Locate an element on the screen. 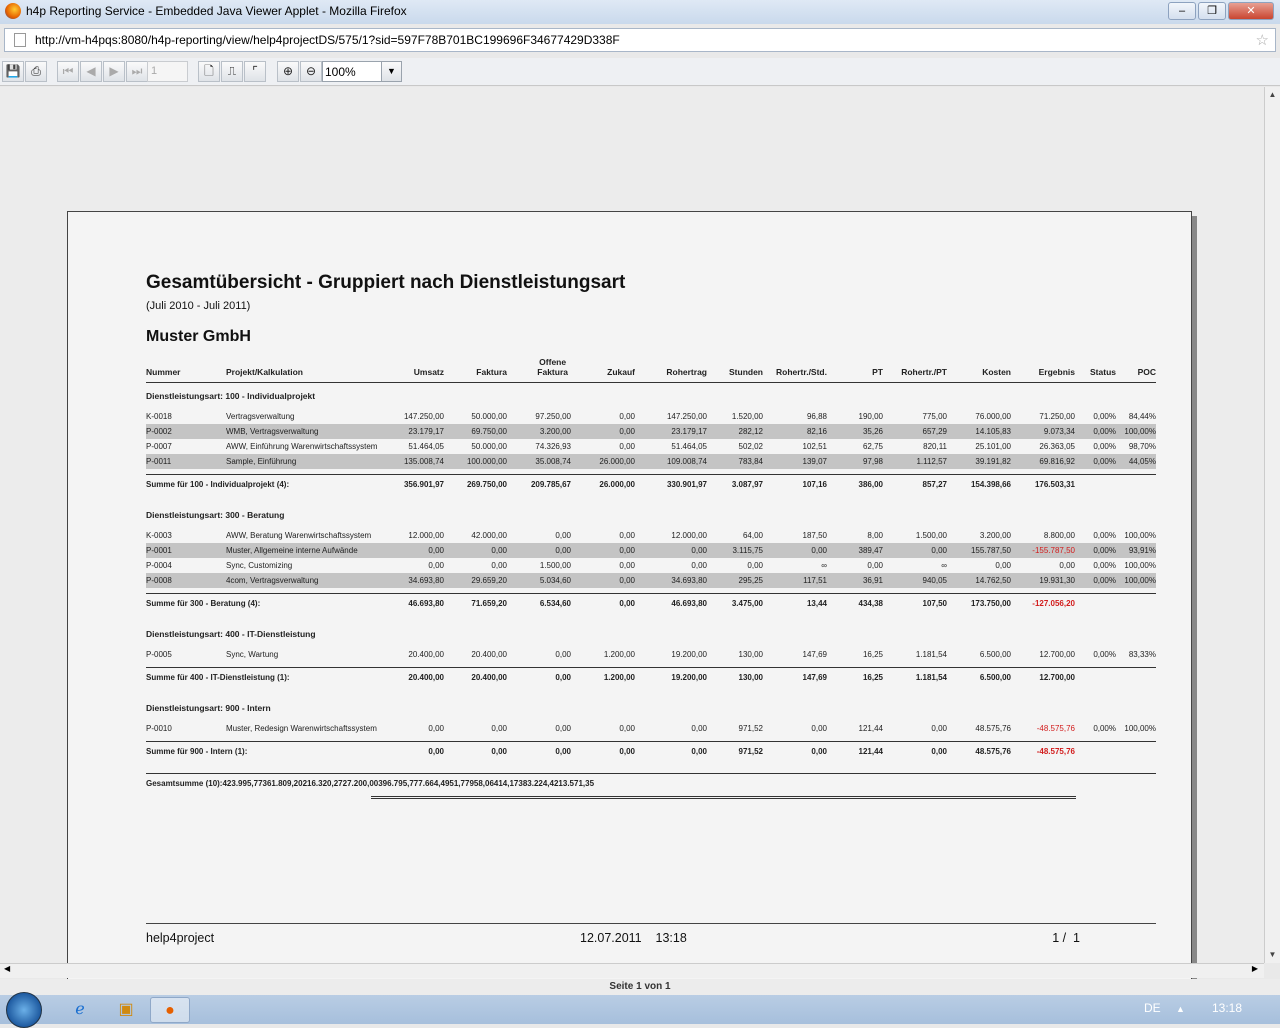 This screenshot has height=1028, width=1280. prev-page-button: ◀ is located at coordinates (91, 71).